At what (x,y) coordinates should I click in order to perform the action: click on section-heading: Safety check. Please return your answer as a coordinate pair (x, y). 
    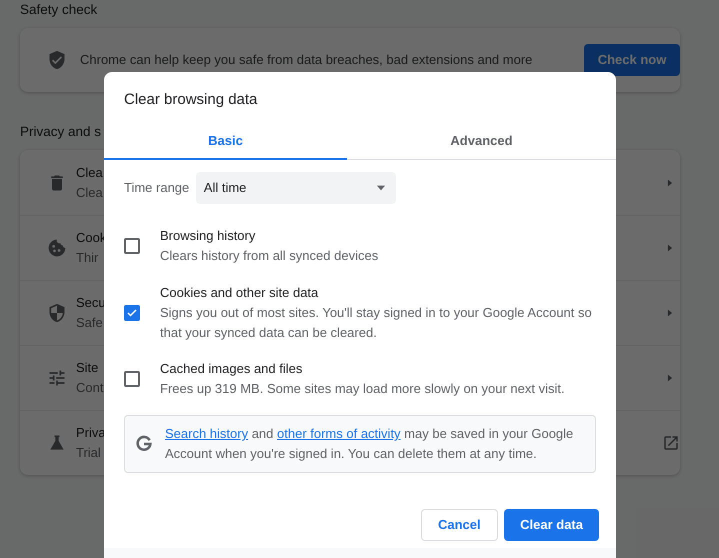
    Looking at the image, I should click on (59, 10).